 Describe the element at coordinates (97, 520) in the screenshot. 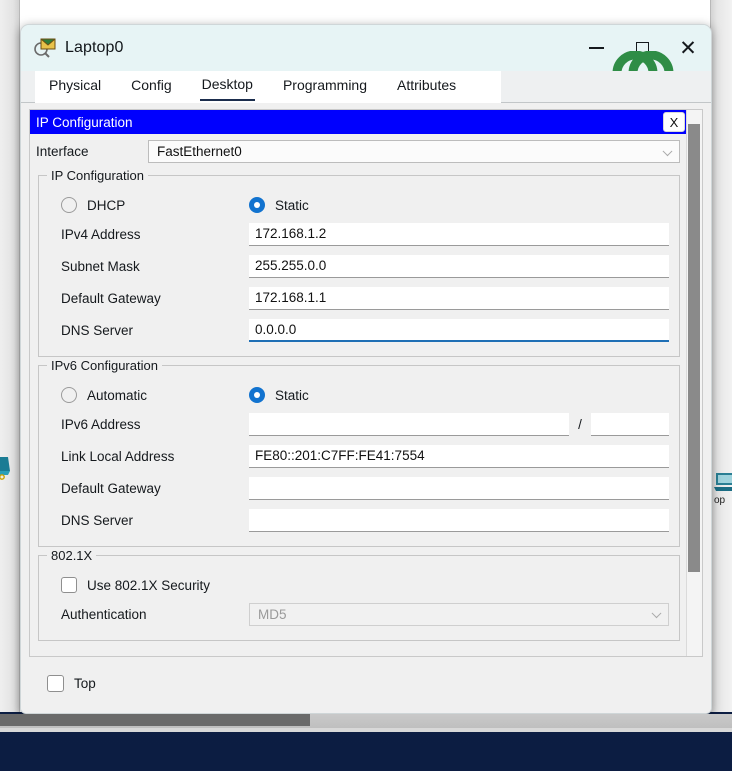

I see `ipv6-dns-server-label: DNS Server` at that location.